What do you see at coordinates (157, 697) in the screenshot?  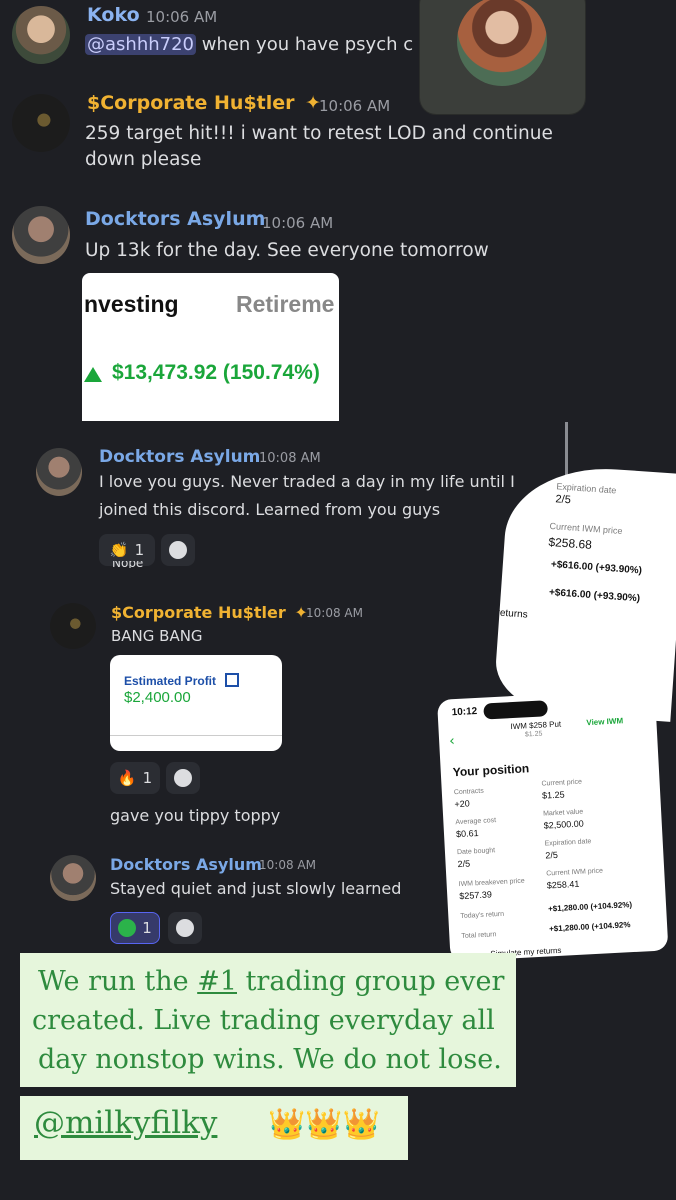 I see `profit-value: $2,400.00` at bounding box center [157, 697].